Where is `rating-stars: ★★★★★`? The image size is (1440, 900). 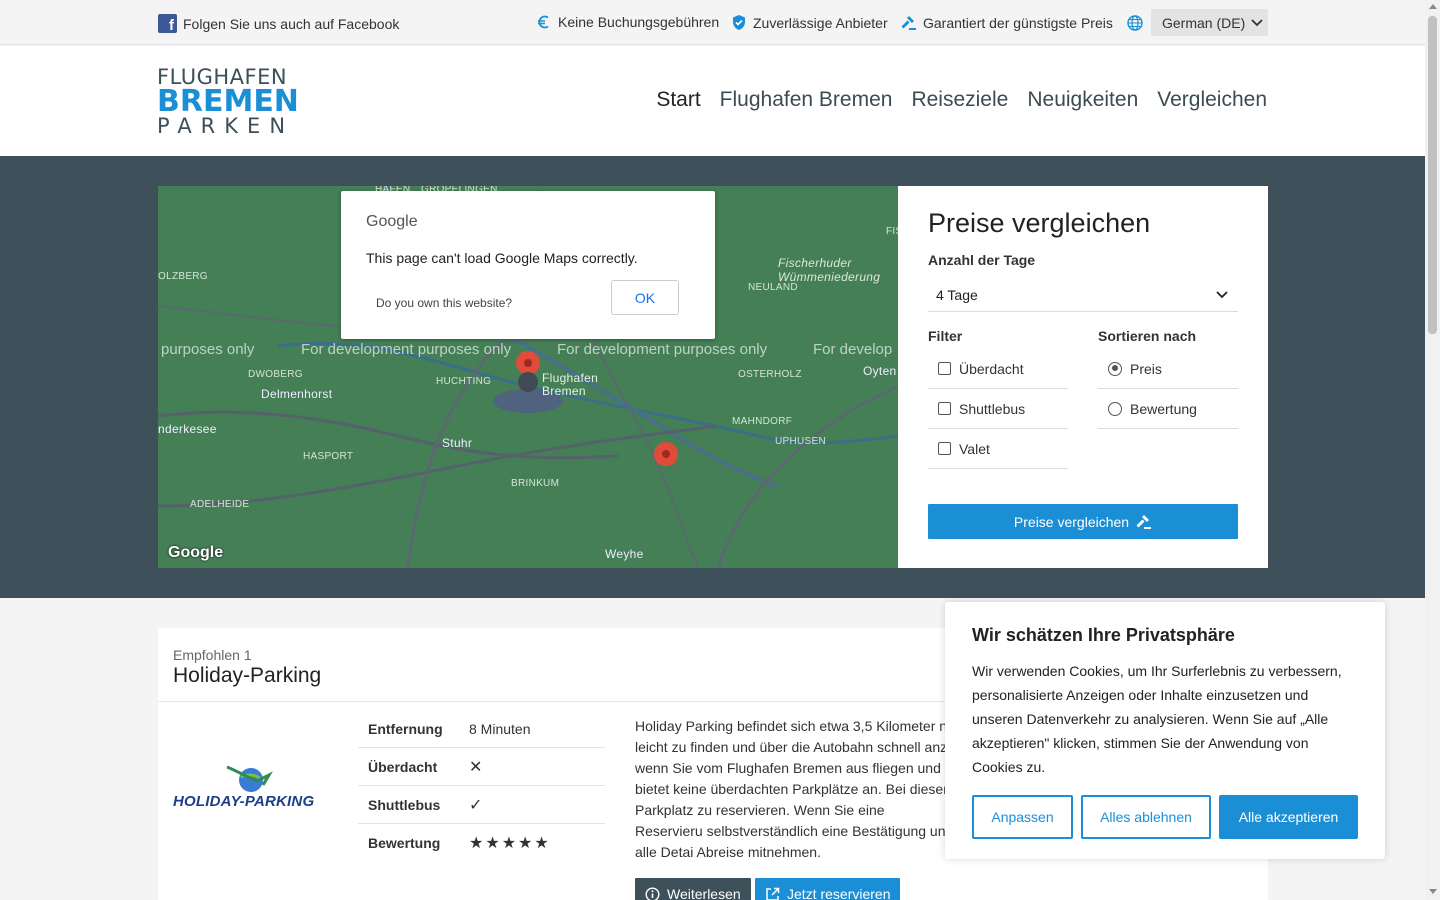 rating-stars: ★★★★★ is located at coordinates (510, 843).